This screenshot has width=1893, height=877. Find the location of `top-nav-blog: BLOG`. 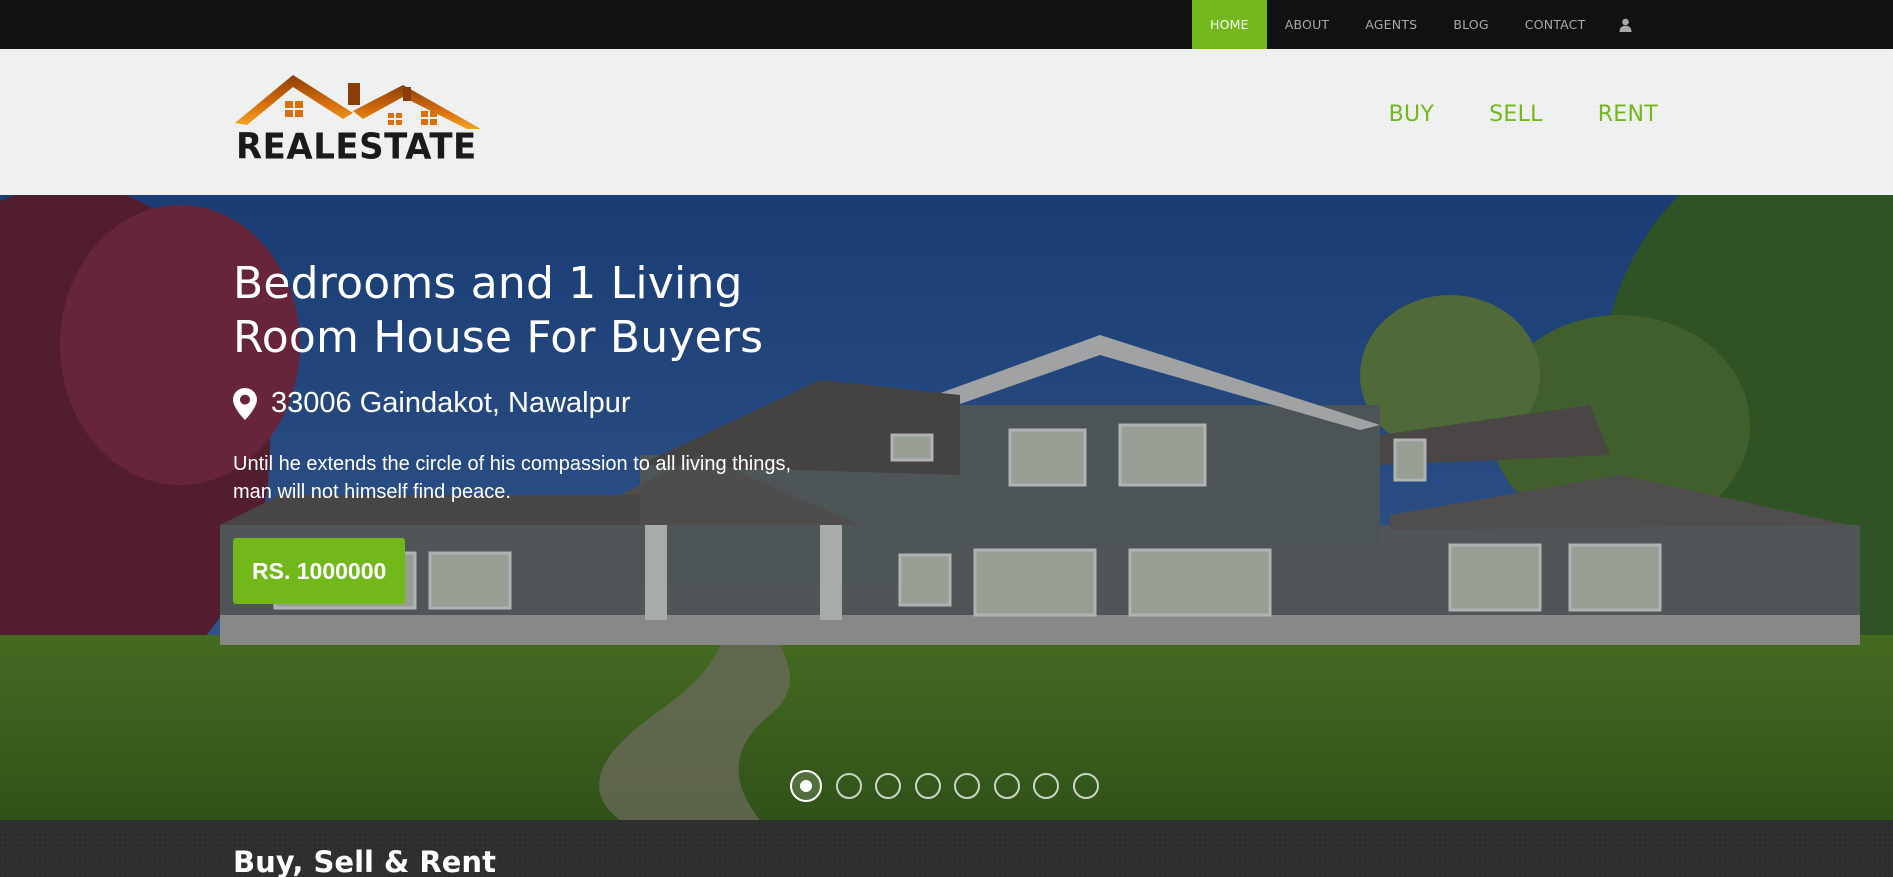

top-nav-blog: BLOG is located at coordinates (1470, 24).